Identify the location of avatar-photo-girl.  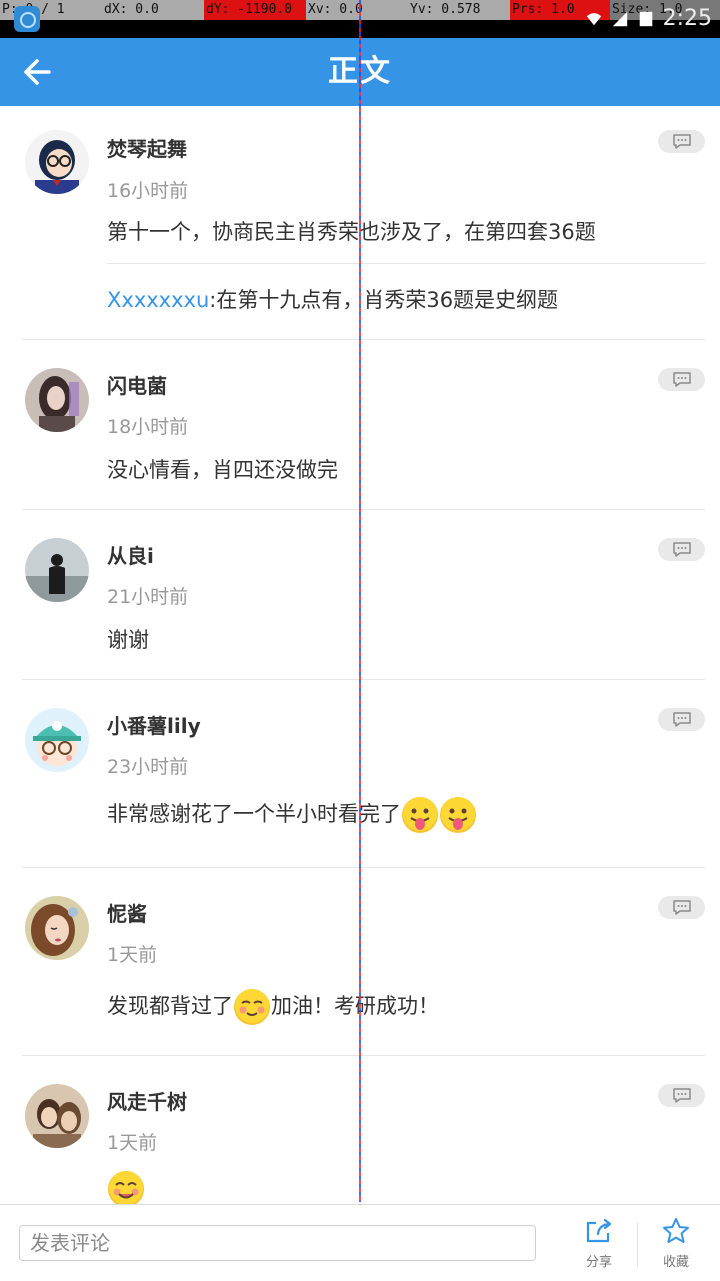
(57, 400).